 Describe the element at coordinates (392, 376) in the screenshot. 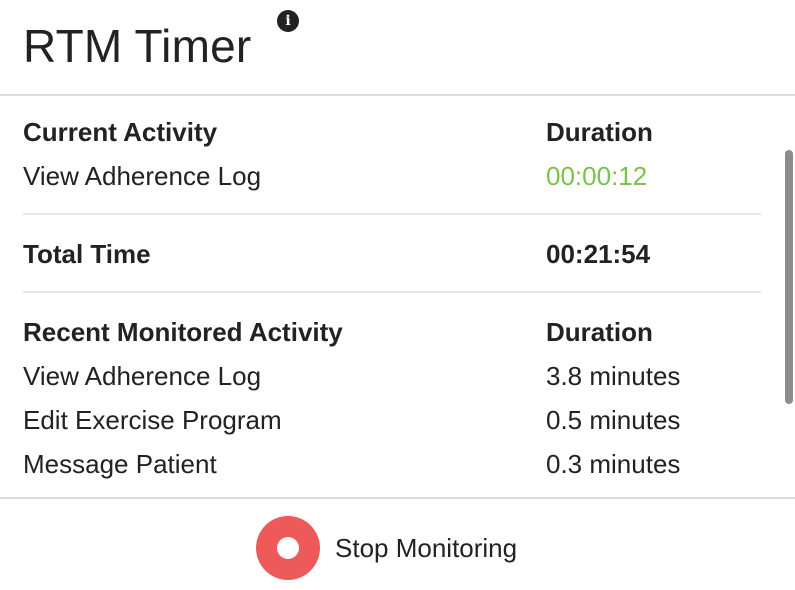

I see `list-item: View Adherence Log 3.8 minutes` at that location.